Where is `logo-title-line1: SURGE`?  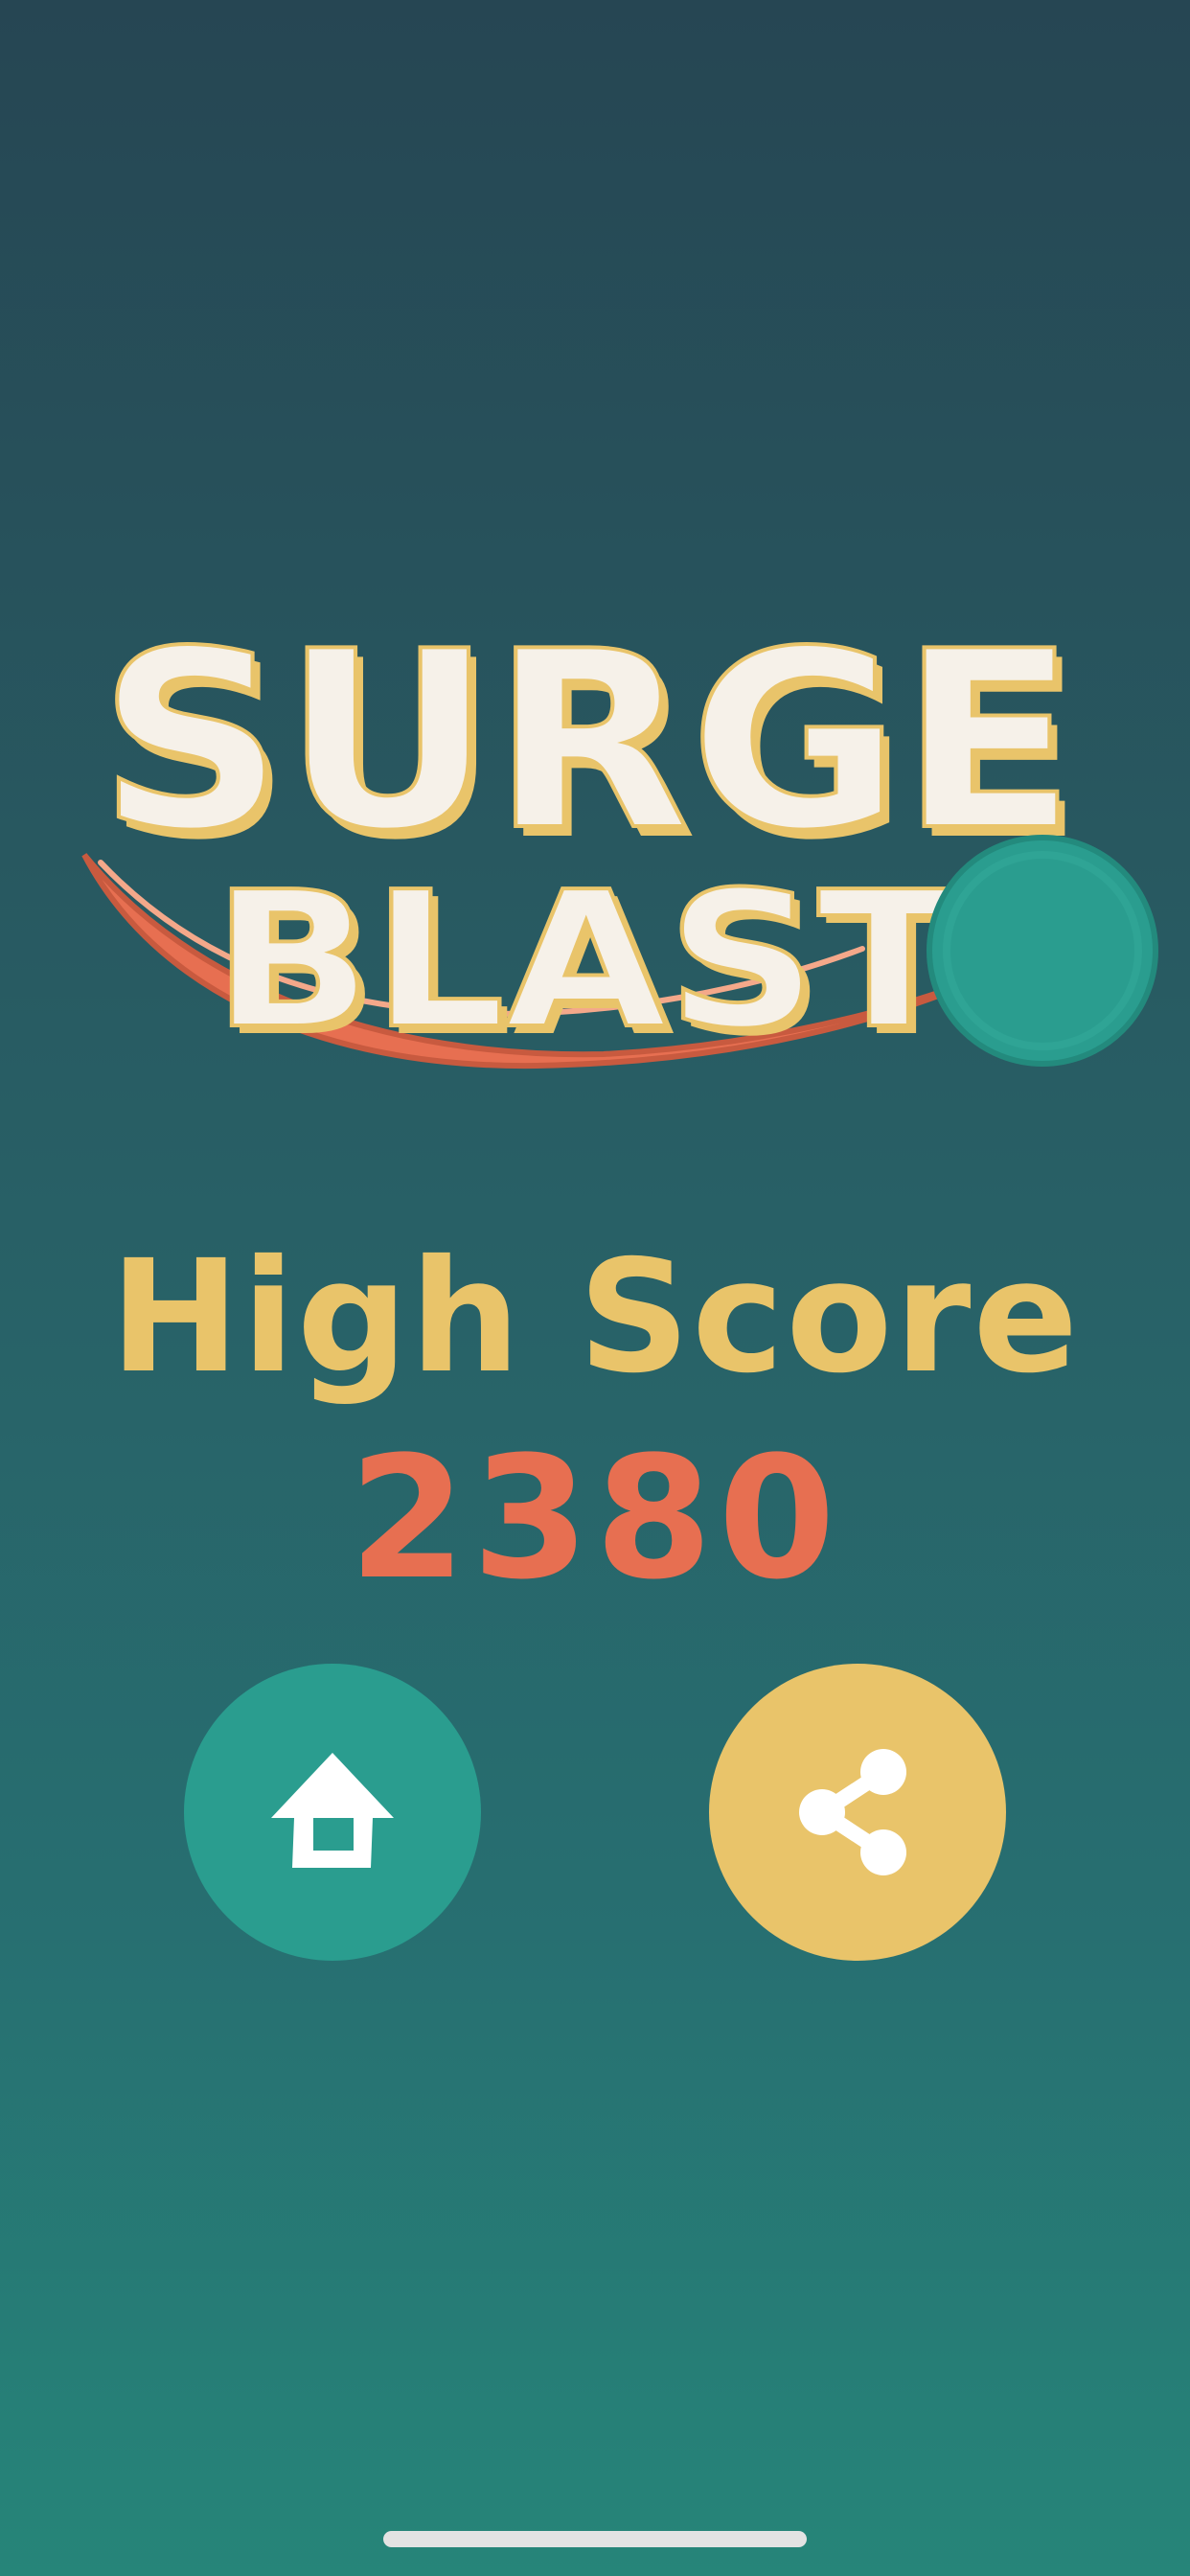
logo-title-line1: SURGE is located at coordinates (588, 742).